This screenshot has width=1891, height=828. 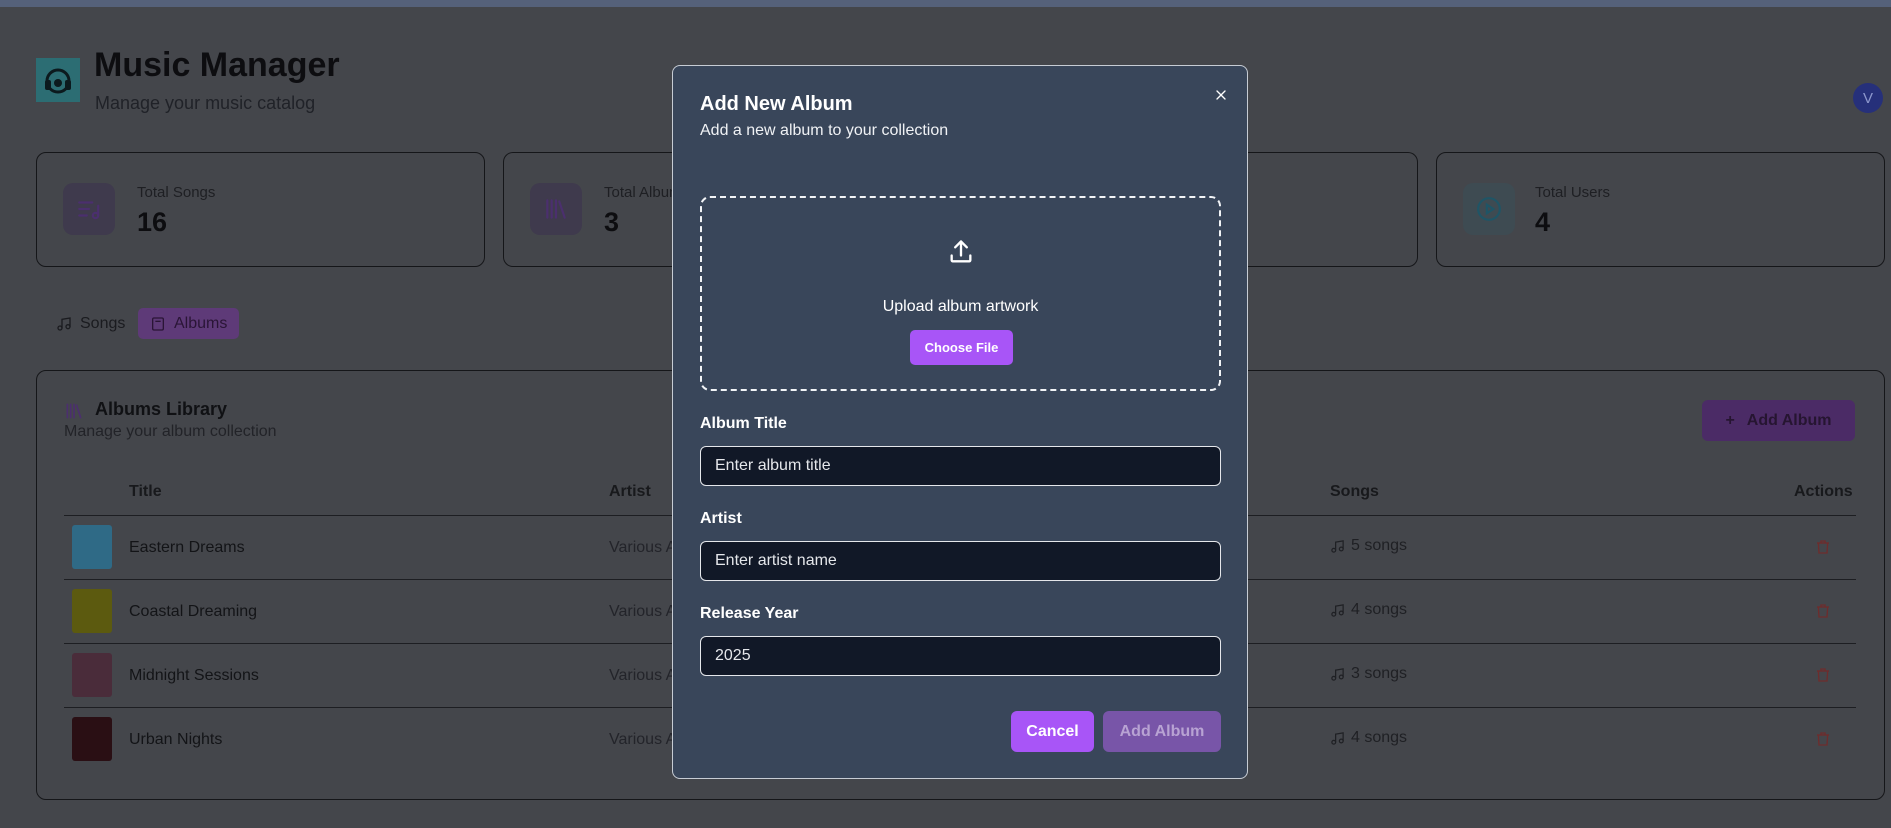 I want to click on library-title: Albums Library, so click(x=161, y=409).